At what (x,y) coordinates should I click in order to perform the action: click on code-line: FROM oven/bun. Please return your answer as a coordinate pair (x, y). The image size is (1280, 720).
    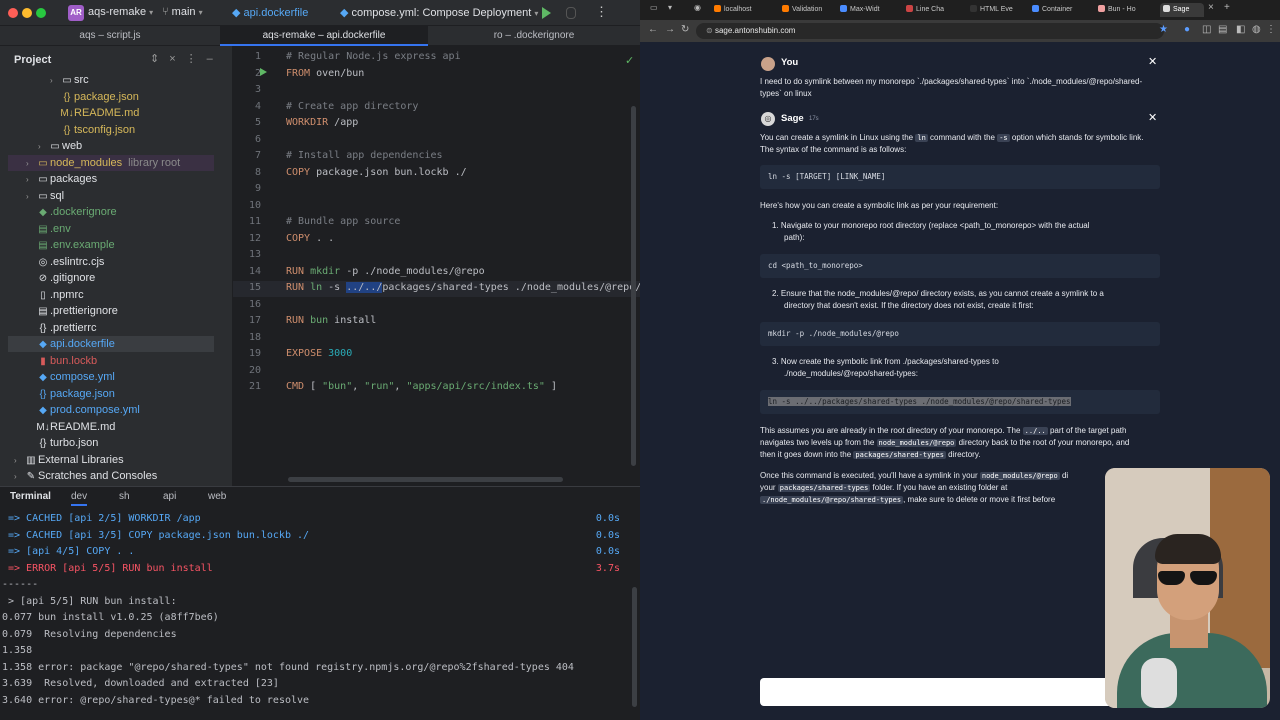
    Looking at the image, I should click on (325, 73).